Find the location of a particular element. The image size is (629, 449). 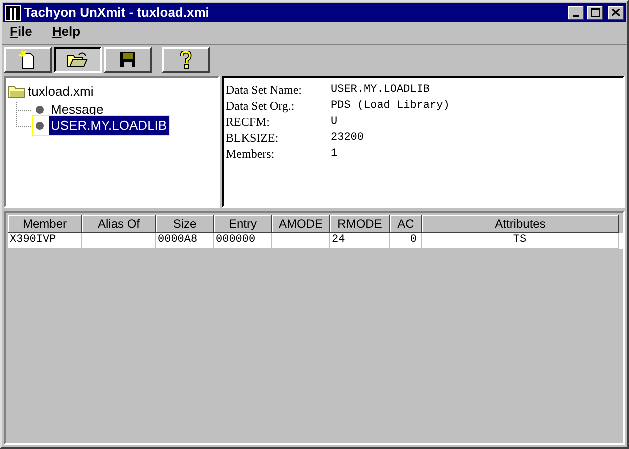

table-cell: X390IVP is located at coordinates (45, 241).